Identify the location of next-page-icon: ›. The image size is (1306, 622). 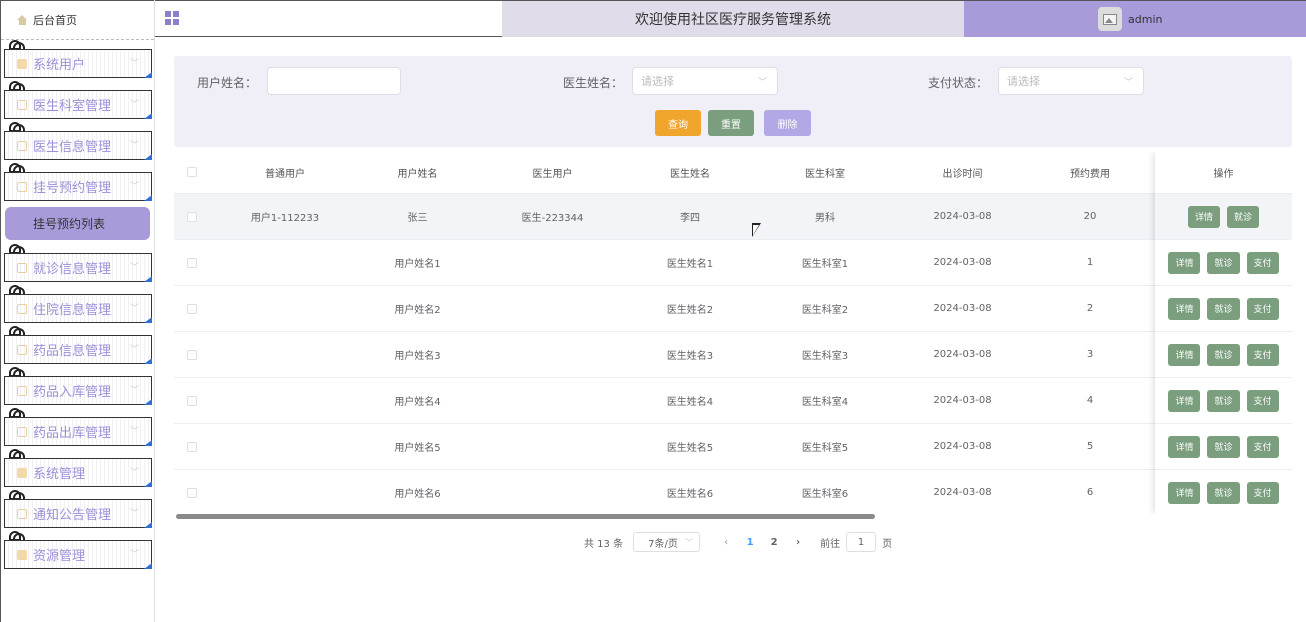
(798, 542).